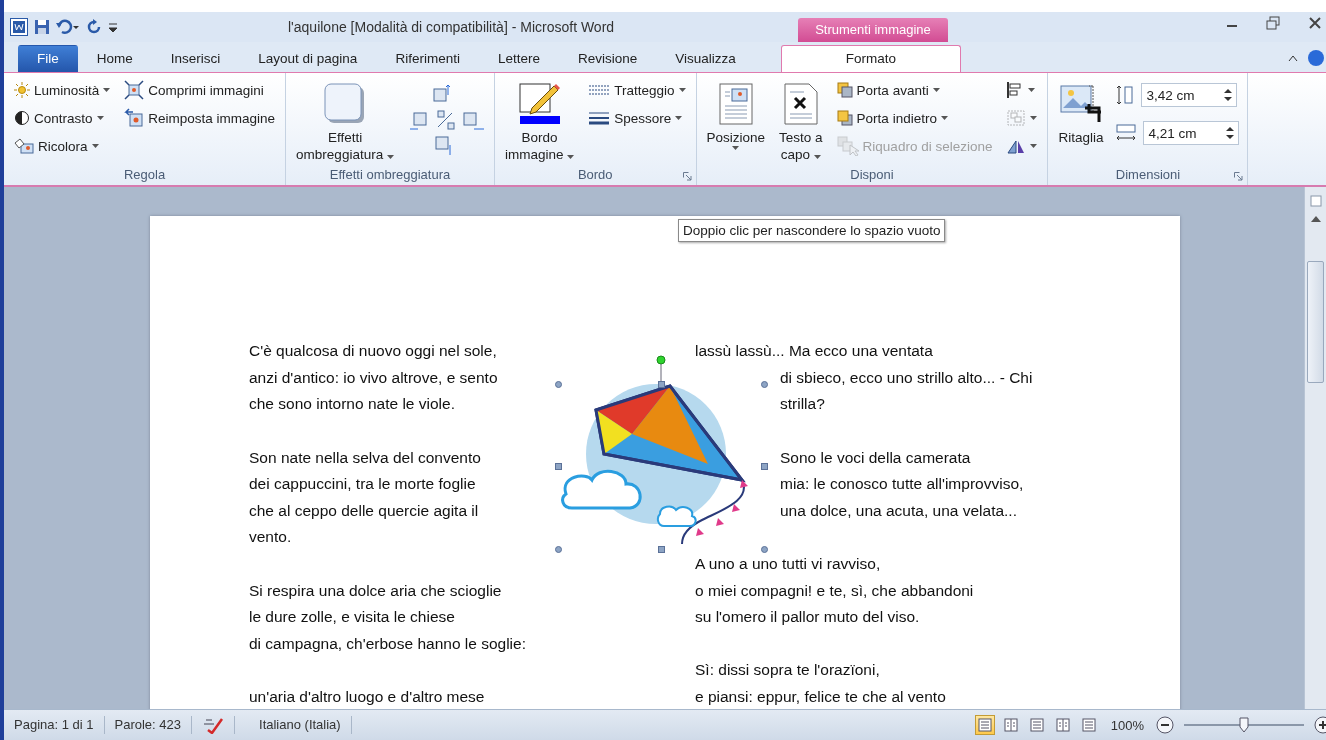 Image resolution: width=1326 pixels, height=740 pixels. What do you see at coordinates (42, 27) in the screenshot?
I see `save-icon` at bounding box center [42, 27].